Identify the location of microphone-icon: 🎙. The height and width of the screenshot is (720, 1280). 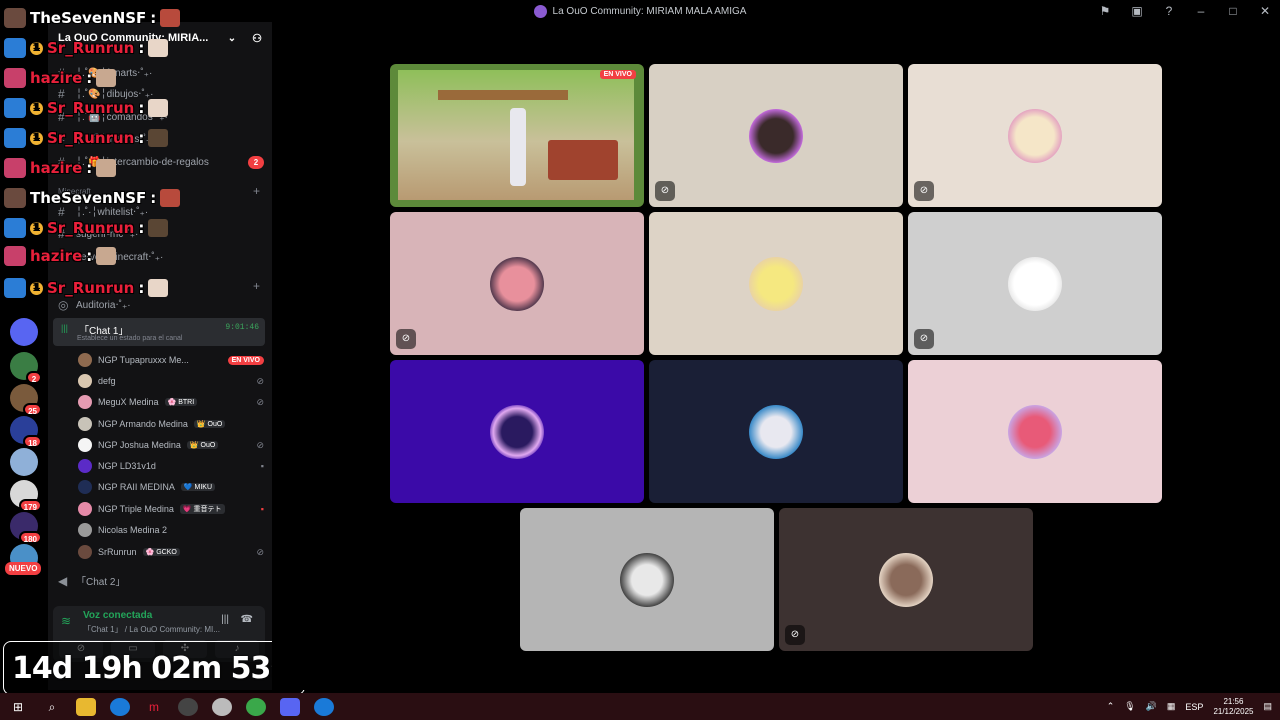
(1129, 706).